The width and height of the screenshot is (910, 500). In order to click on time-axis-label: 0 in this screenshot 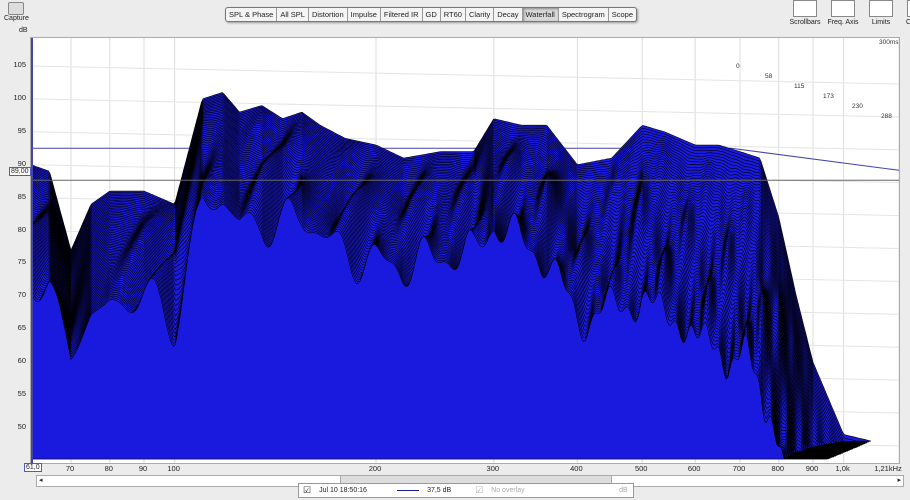, I will do `click(738, 66)`.